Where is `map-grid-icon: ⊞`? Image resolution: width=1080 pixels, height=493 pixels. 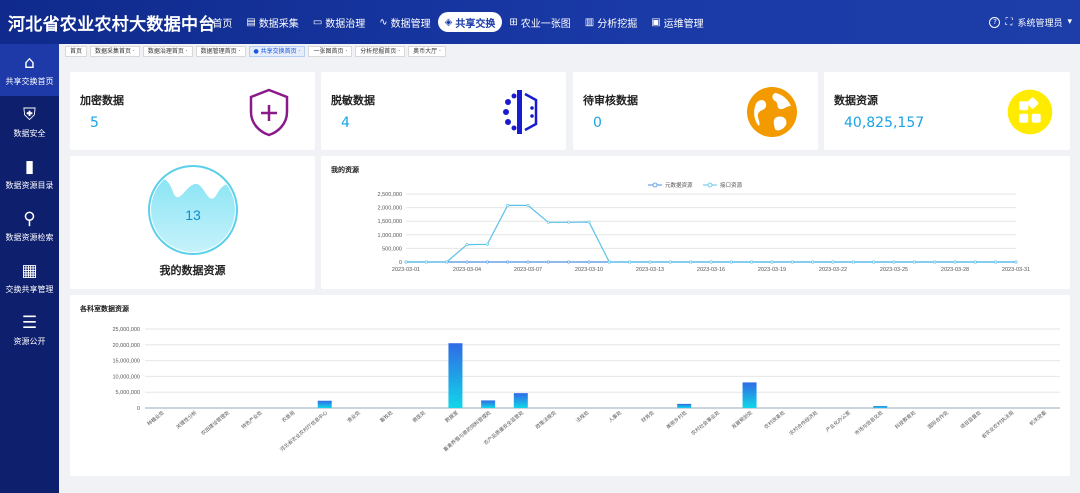
map-grid-icon: ⊞ is located at coordinates (513, 22).